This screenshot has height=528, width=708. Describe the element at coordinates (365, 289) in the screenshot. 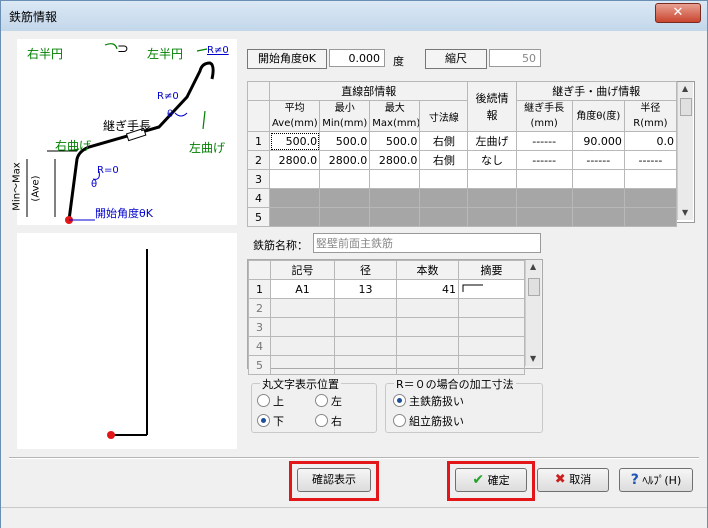

I see `cell-diameter: 13` at that location.